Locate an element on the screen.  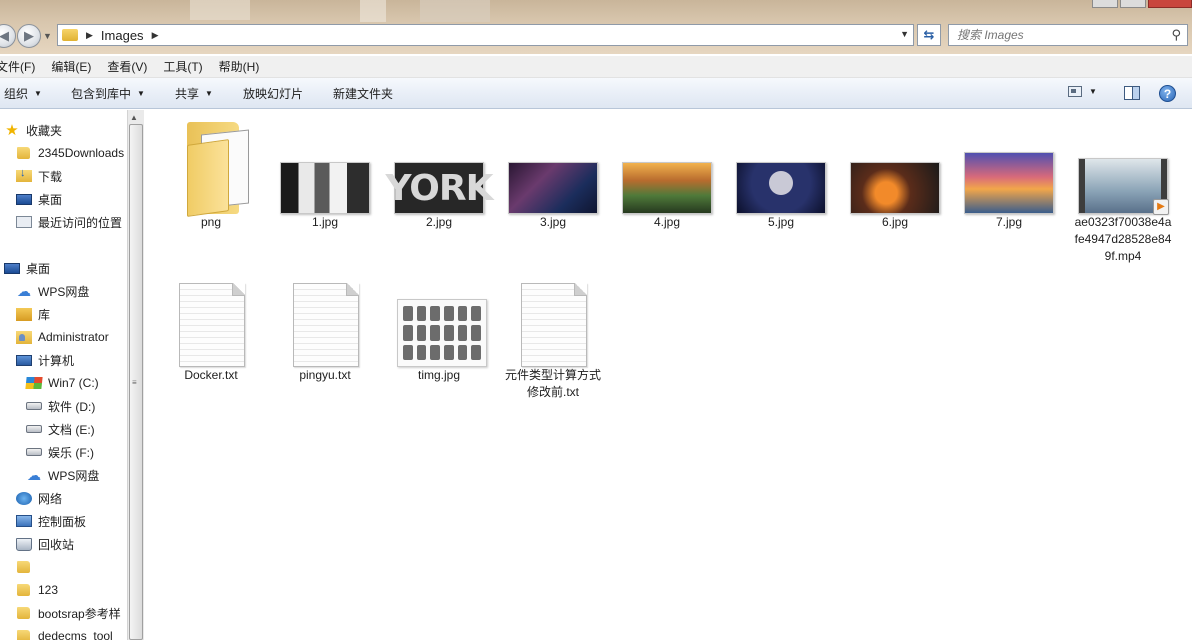
nav-label: 桌面 is located at coordinates (50, 199).